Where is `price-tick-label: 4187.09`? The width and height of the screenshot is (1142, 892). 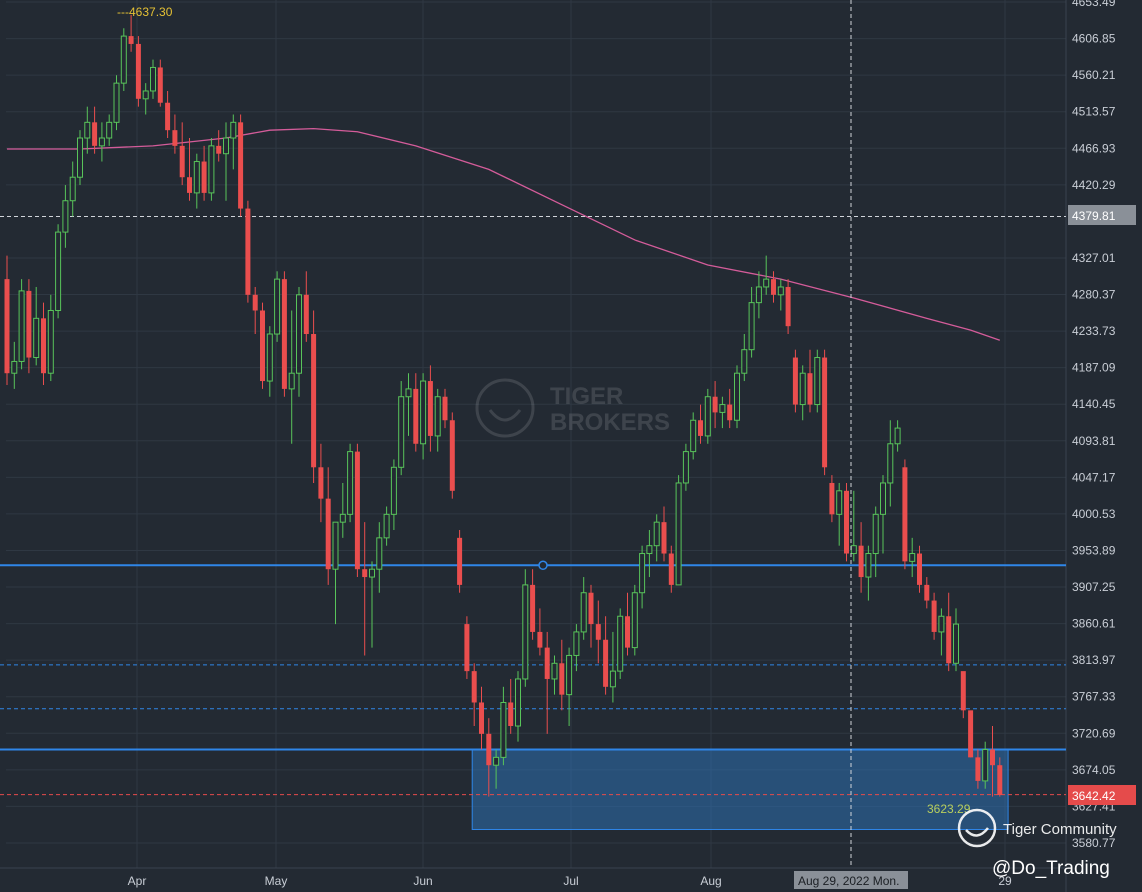 price-tick-label: 4187.09 is located at coordinates (1094, 368).